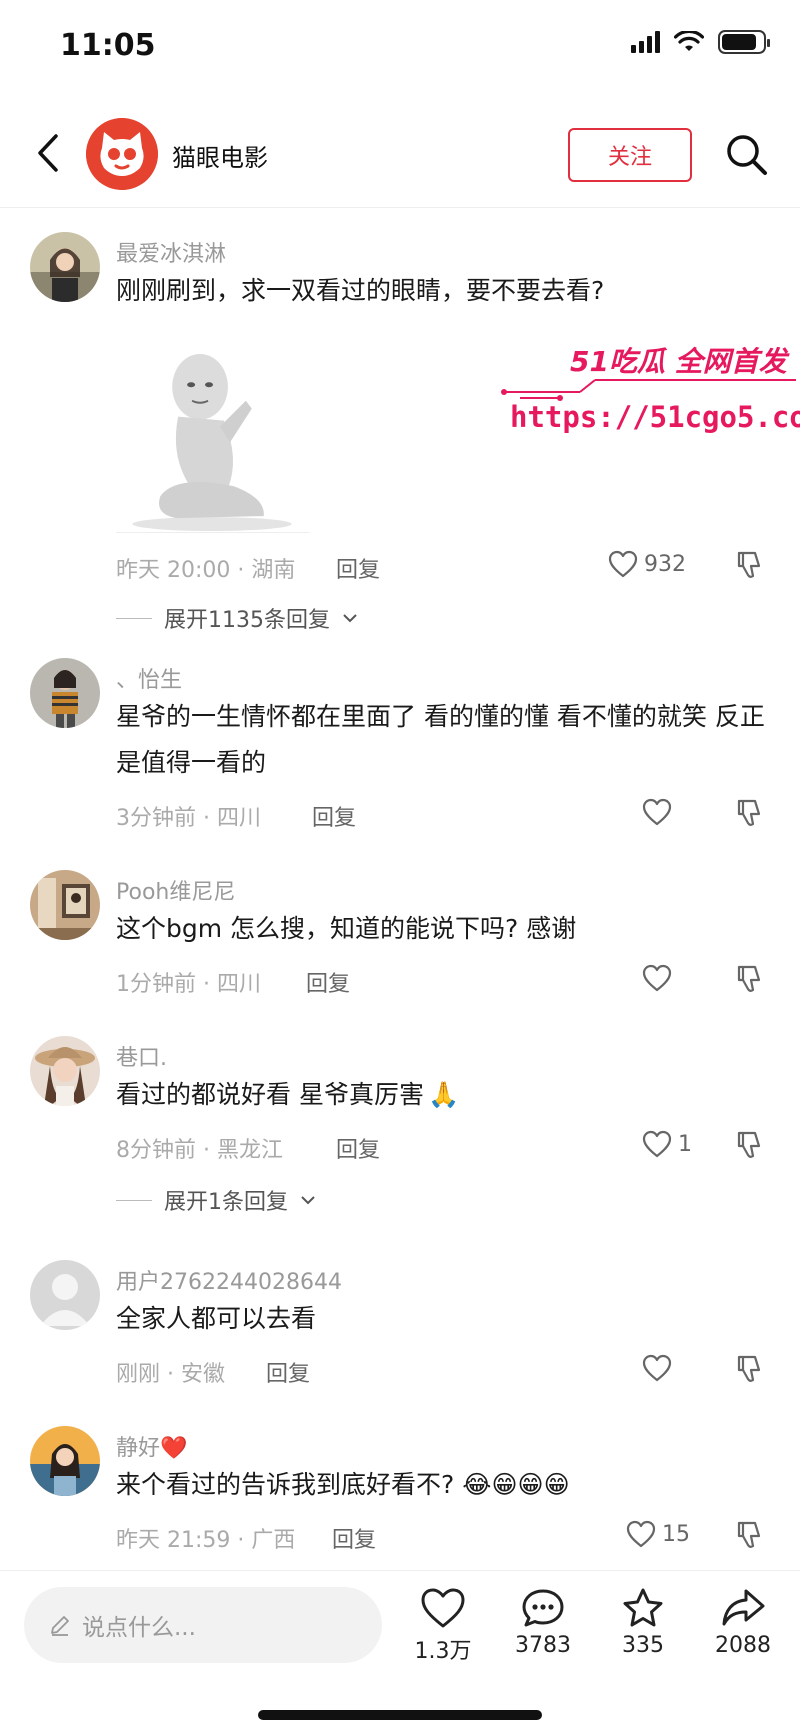  What do you see at coordinates (400, 1715) in the screenshot?
I see `home-indicator` at bounding box center [400, 1715].